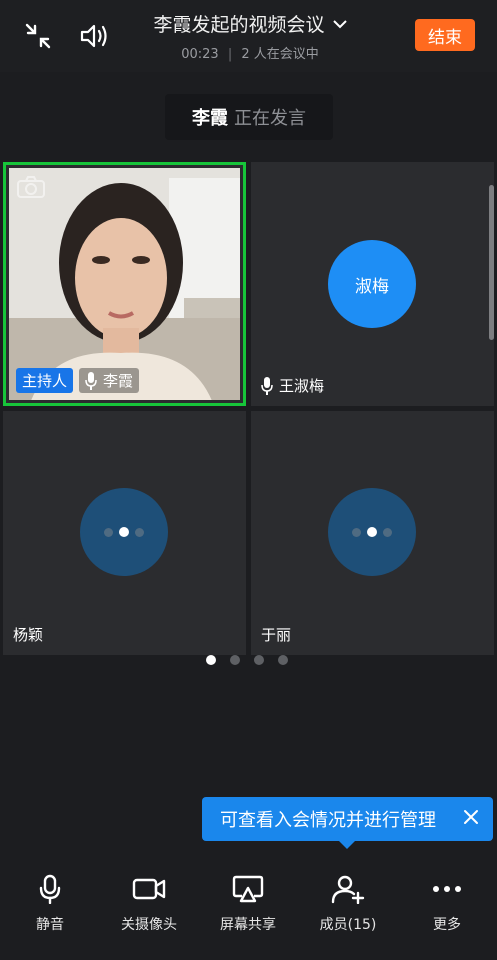 This screenshot has height=960, width=497. I want to click on avatar: 淑梅, so click(372, 284).